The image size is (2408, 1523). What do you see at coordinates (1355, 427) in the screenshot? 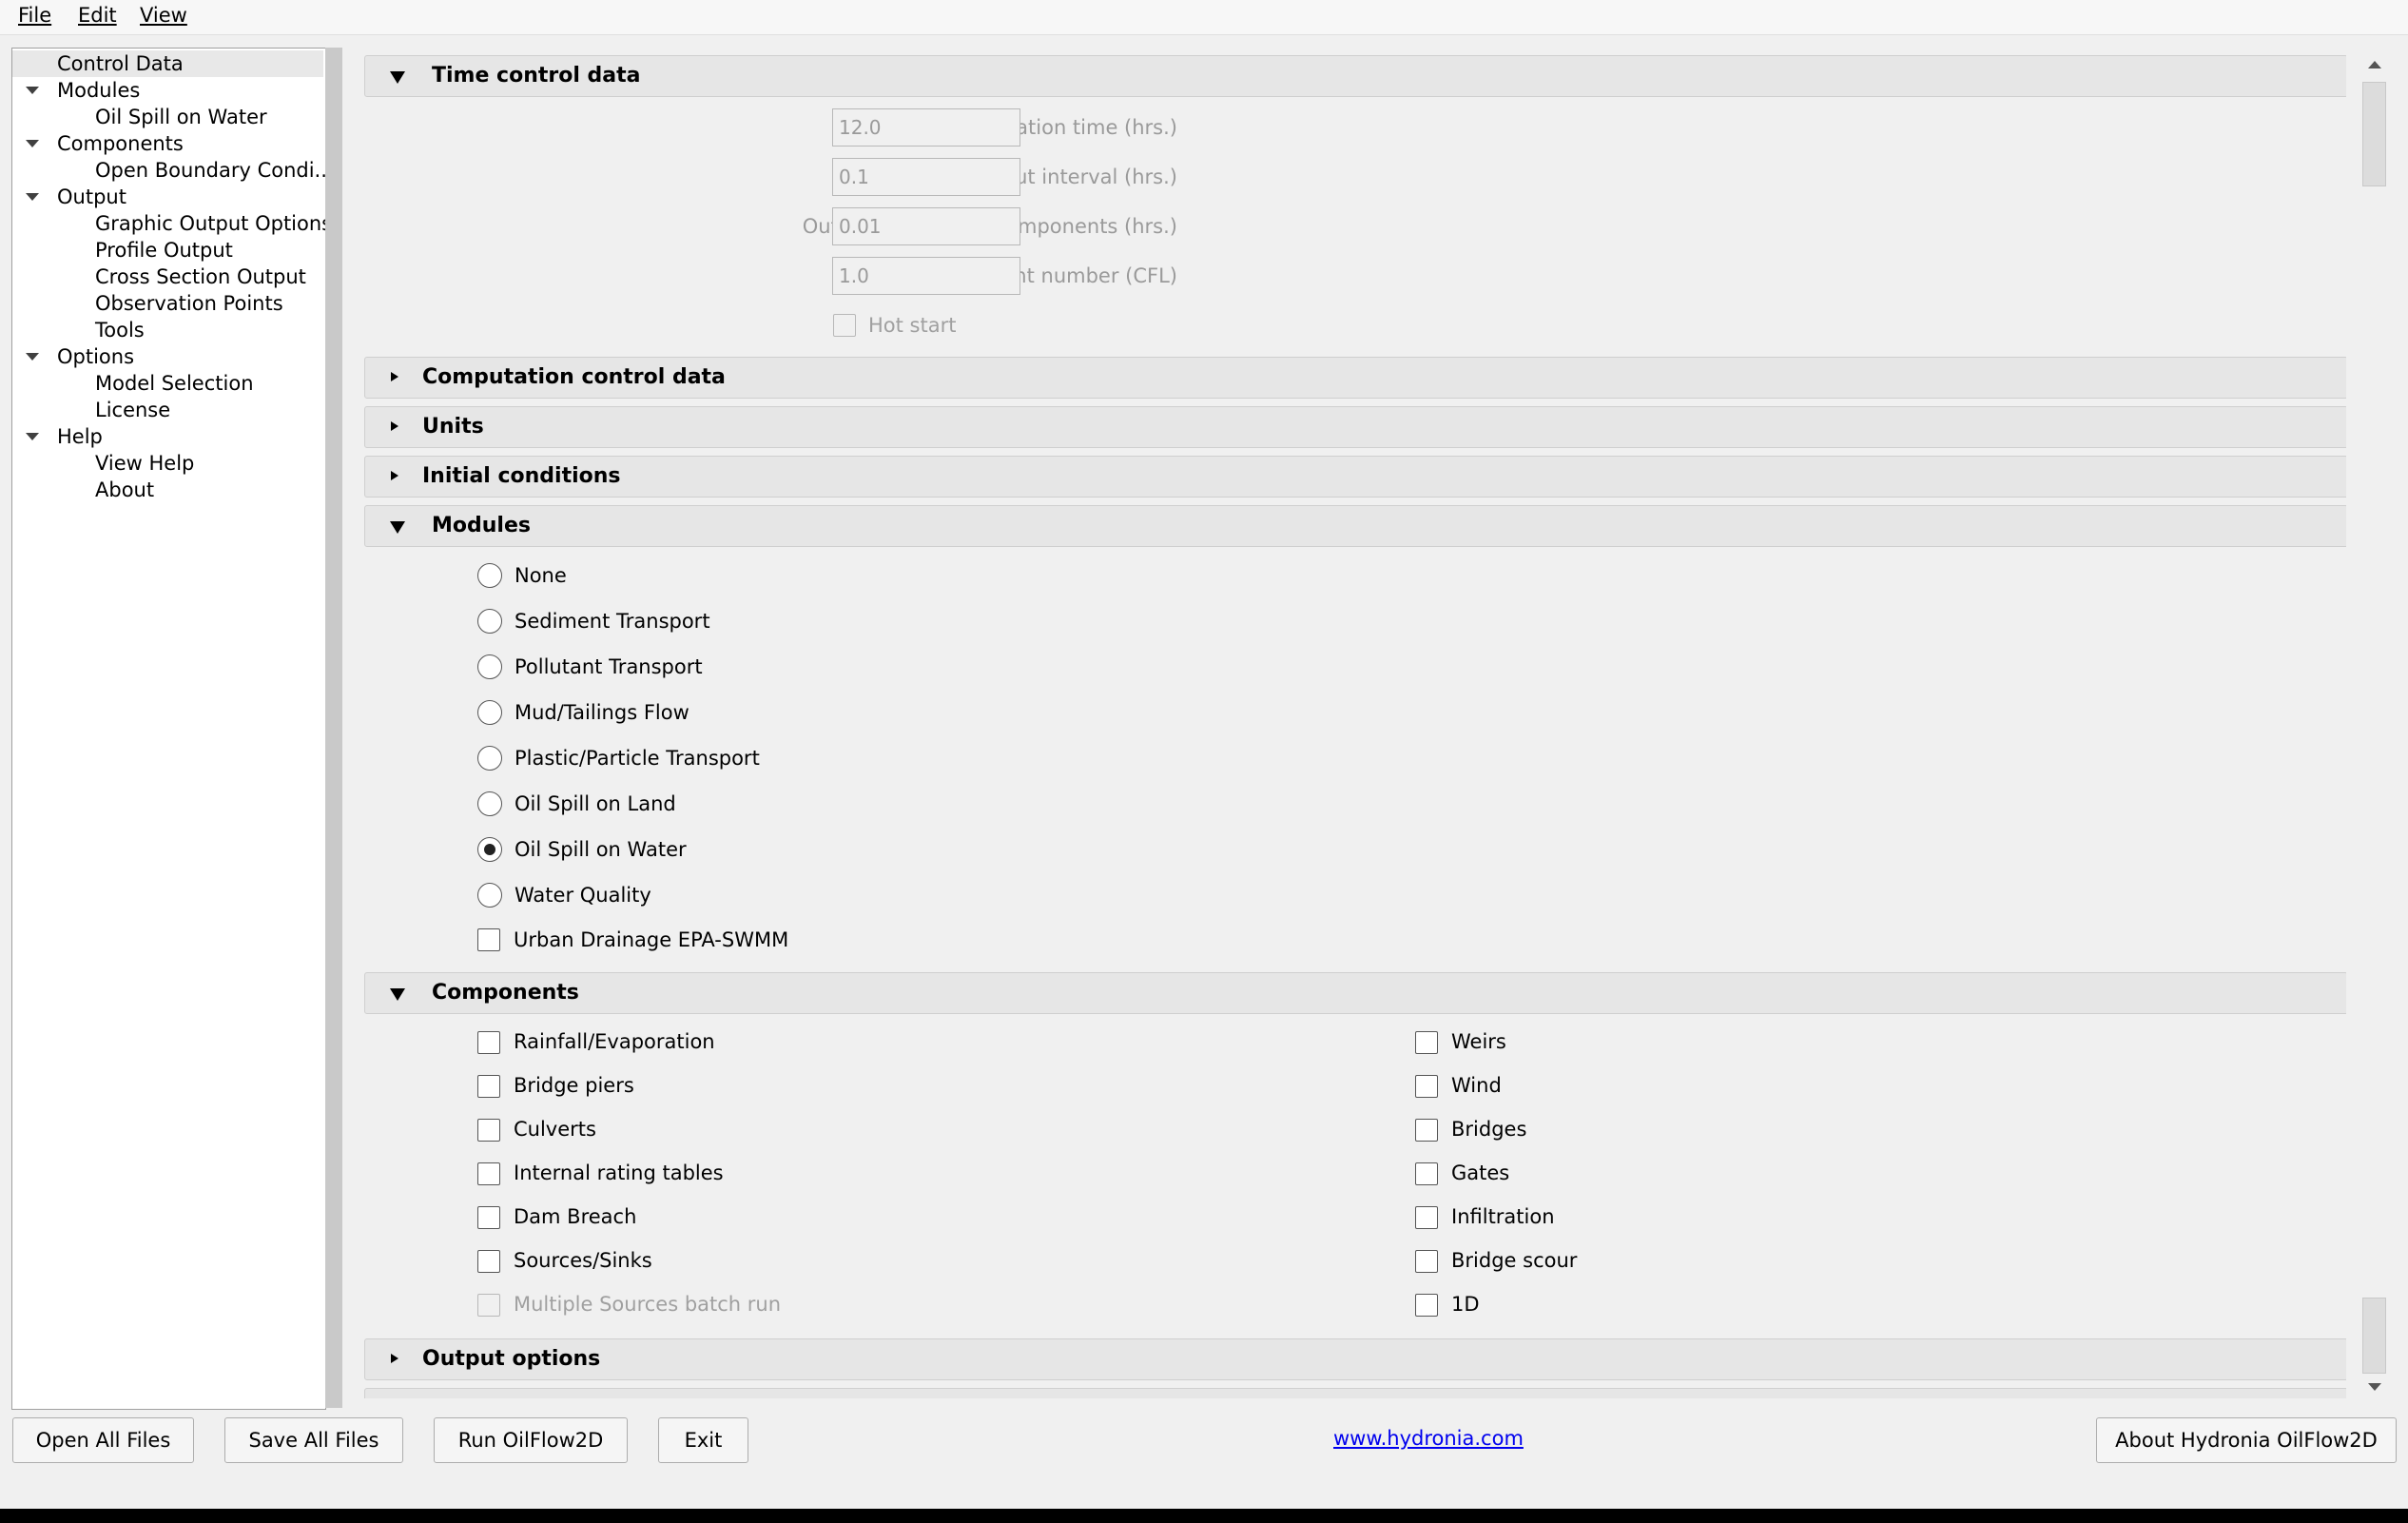
I see `section-units: Units` at bounding box center [1355, 427].